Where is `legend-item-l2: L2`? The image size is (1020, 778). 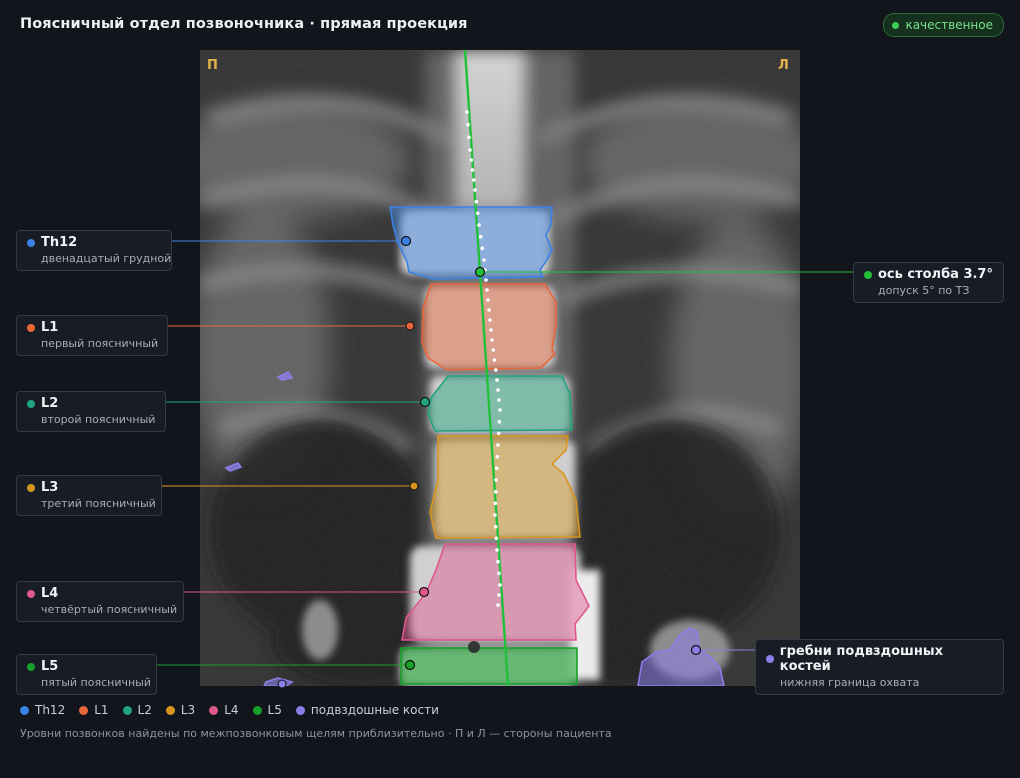
legend-item-l2: L2 is located at coordinates (137, 710).